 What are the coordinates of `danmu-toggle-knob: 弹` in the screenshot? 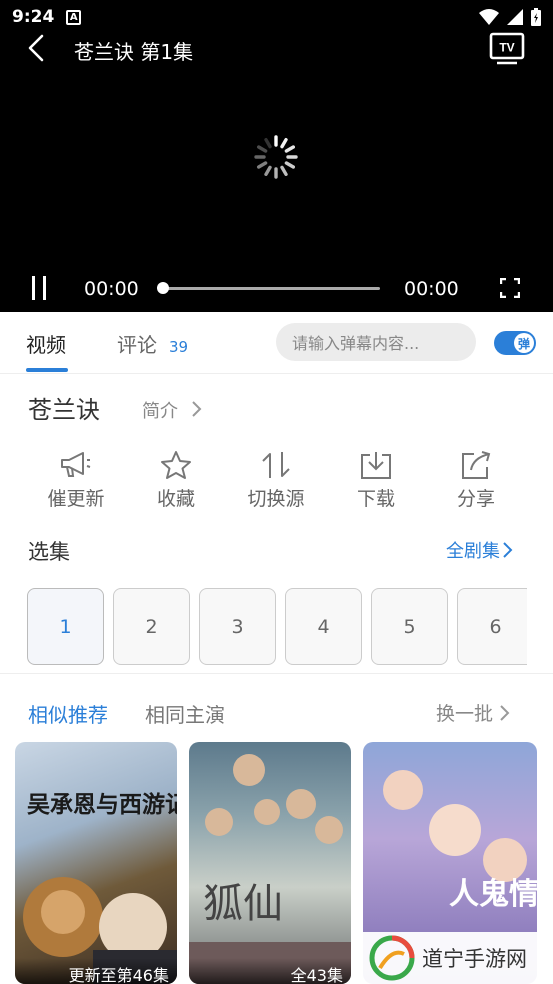 It's located at (524, 343).